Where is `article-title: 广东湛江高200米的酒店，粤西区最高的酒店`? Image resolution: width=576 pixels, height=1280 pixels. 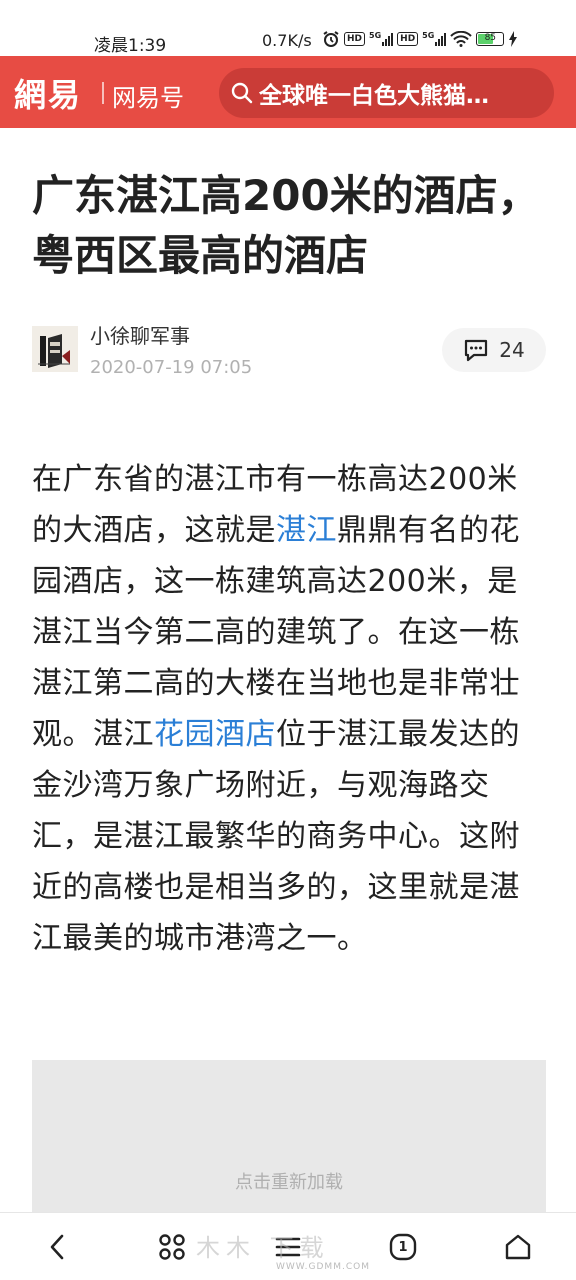 article-title: 广东湛江高200米的酒店，粤西区最高的酒店 is located at coordinates (286, 225).